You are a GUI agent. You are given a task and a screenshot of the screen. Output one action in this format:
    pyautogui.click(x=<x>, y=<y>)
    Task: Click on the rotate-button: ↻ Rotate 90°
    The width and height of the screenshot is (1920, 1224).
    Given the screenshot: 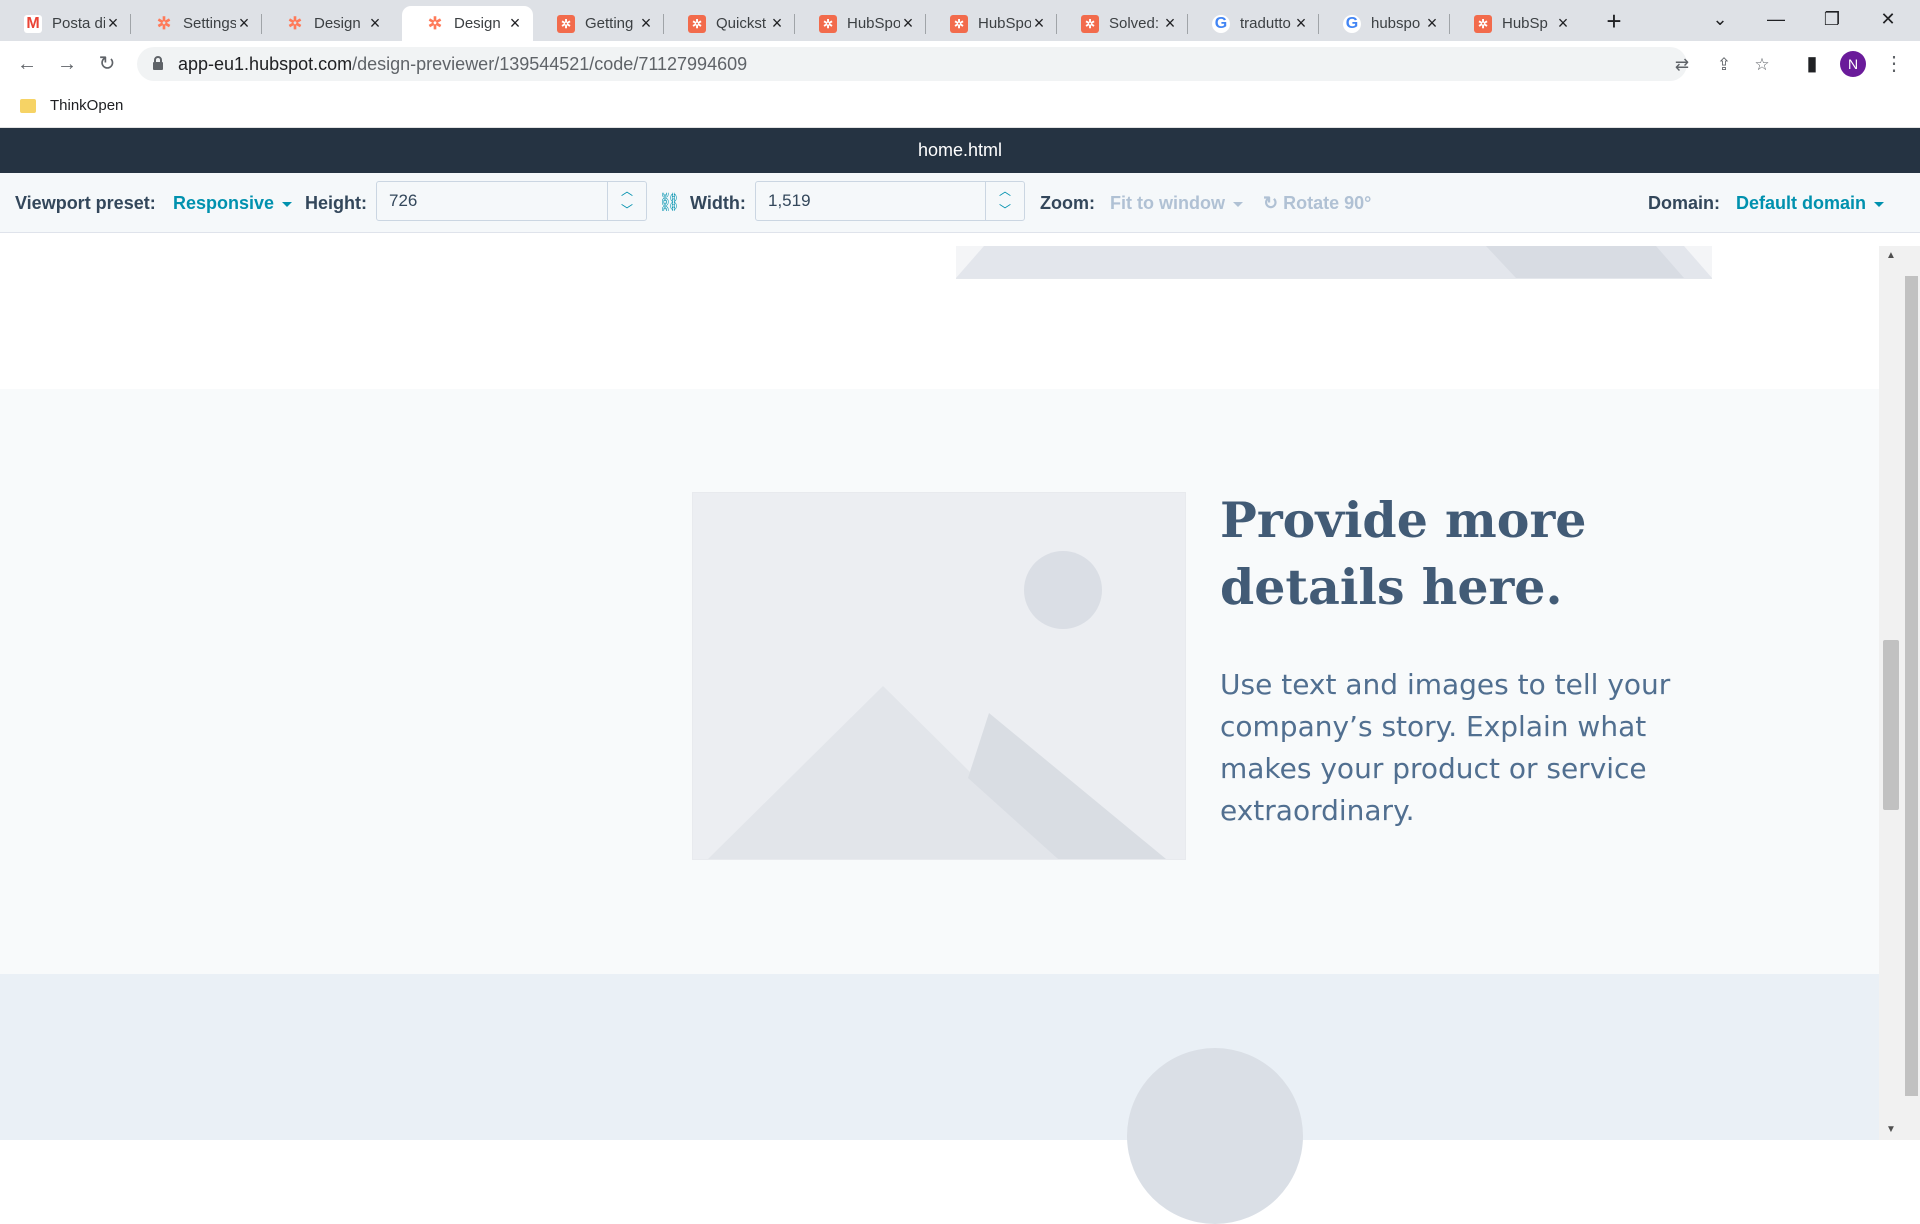 What is the action you would take?
    pyautogui.click(x=1317, y=203)
    